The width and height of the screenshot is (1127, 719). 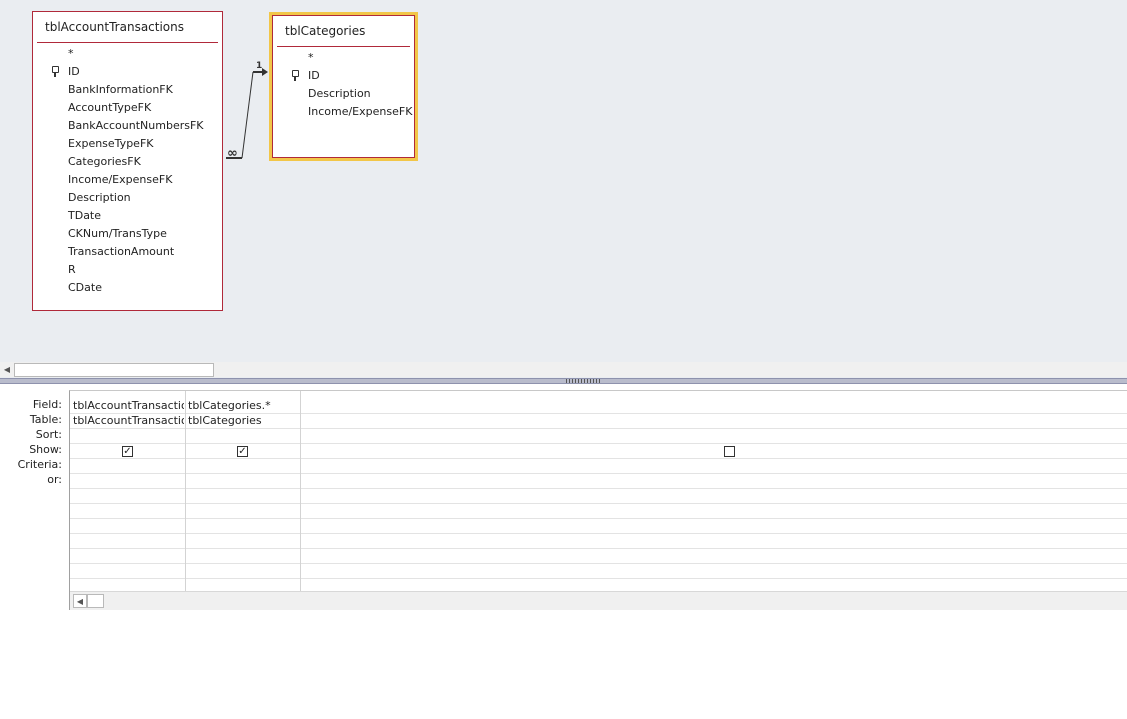 I want to click on field-item: R, so click(x=127, y=270).